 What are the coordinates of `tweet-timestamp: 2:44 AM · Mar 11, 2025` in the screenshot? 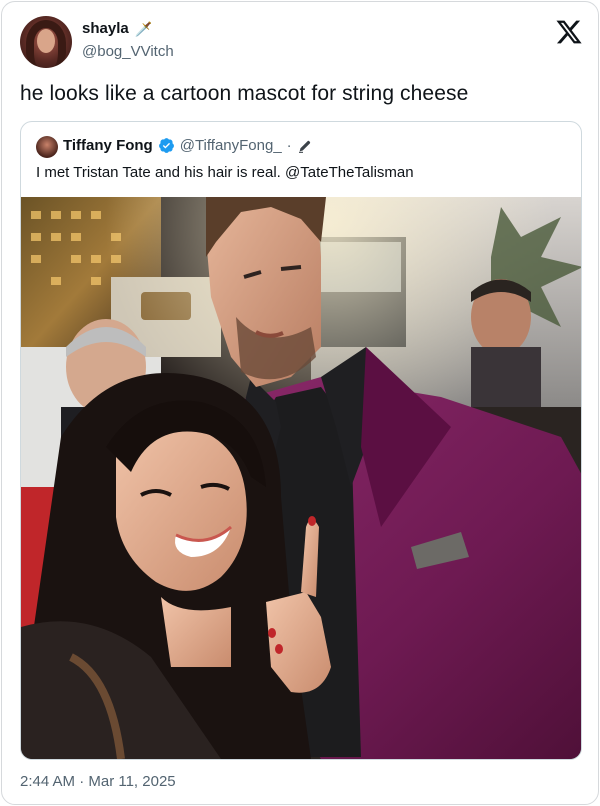 It's located at (98, 781).